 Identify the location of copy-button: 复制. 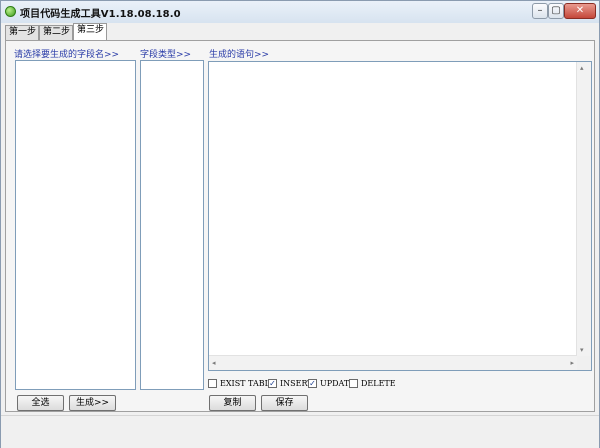
(232, 403).